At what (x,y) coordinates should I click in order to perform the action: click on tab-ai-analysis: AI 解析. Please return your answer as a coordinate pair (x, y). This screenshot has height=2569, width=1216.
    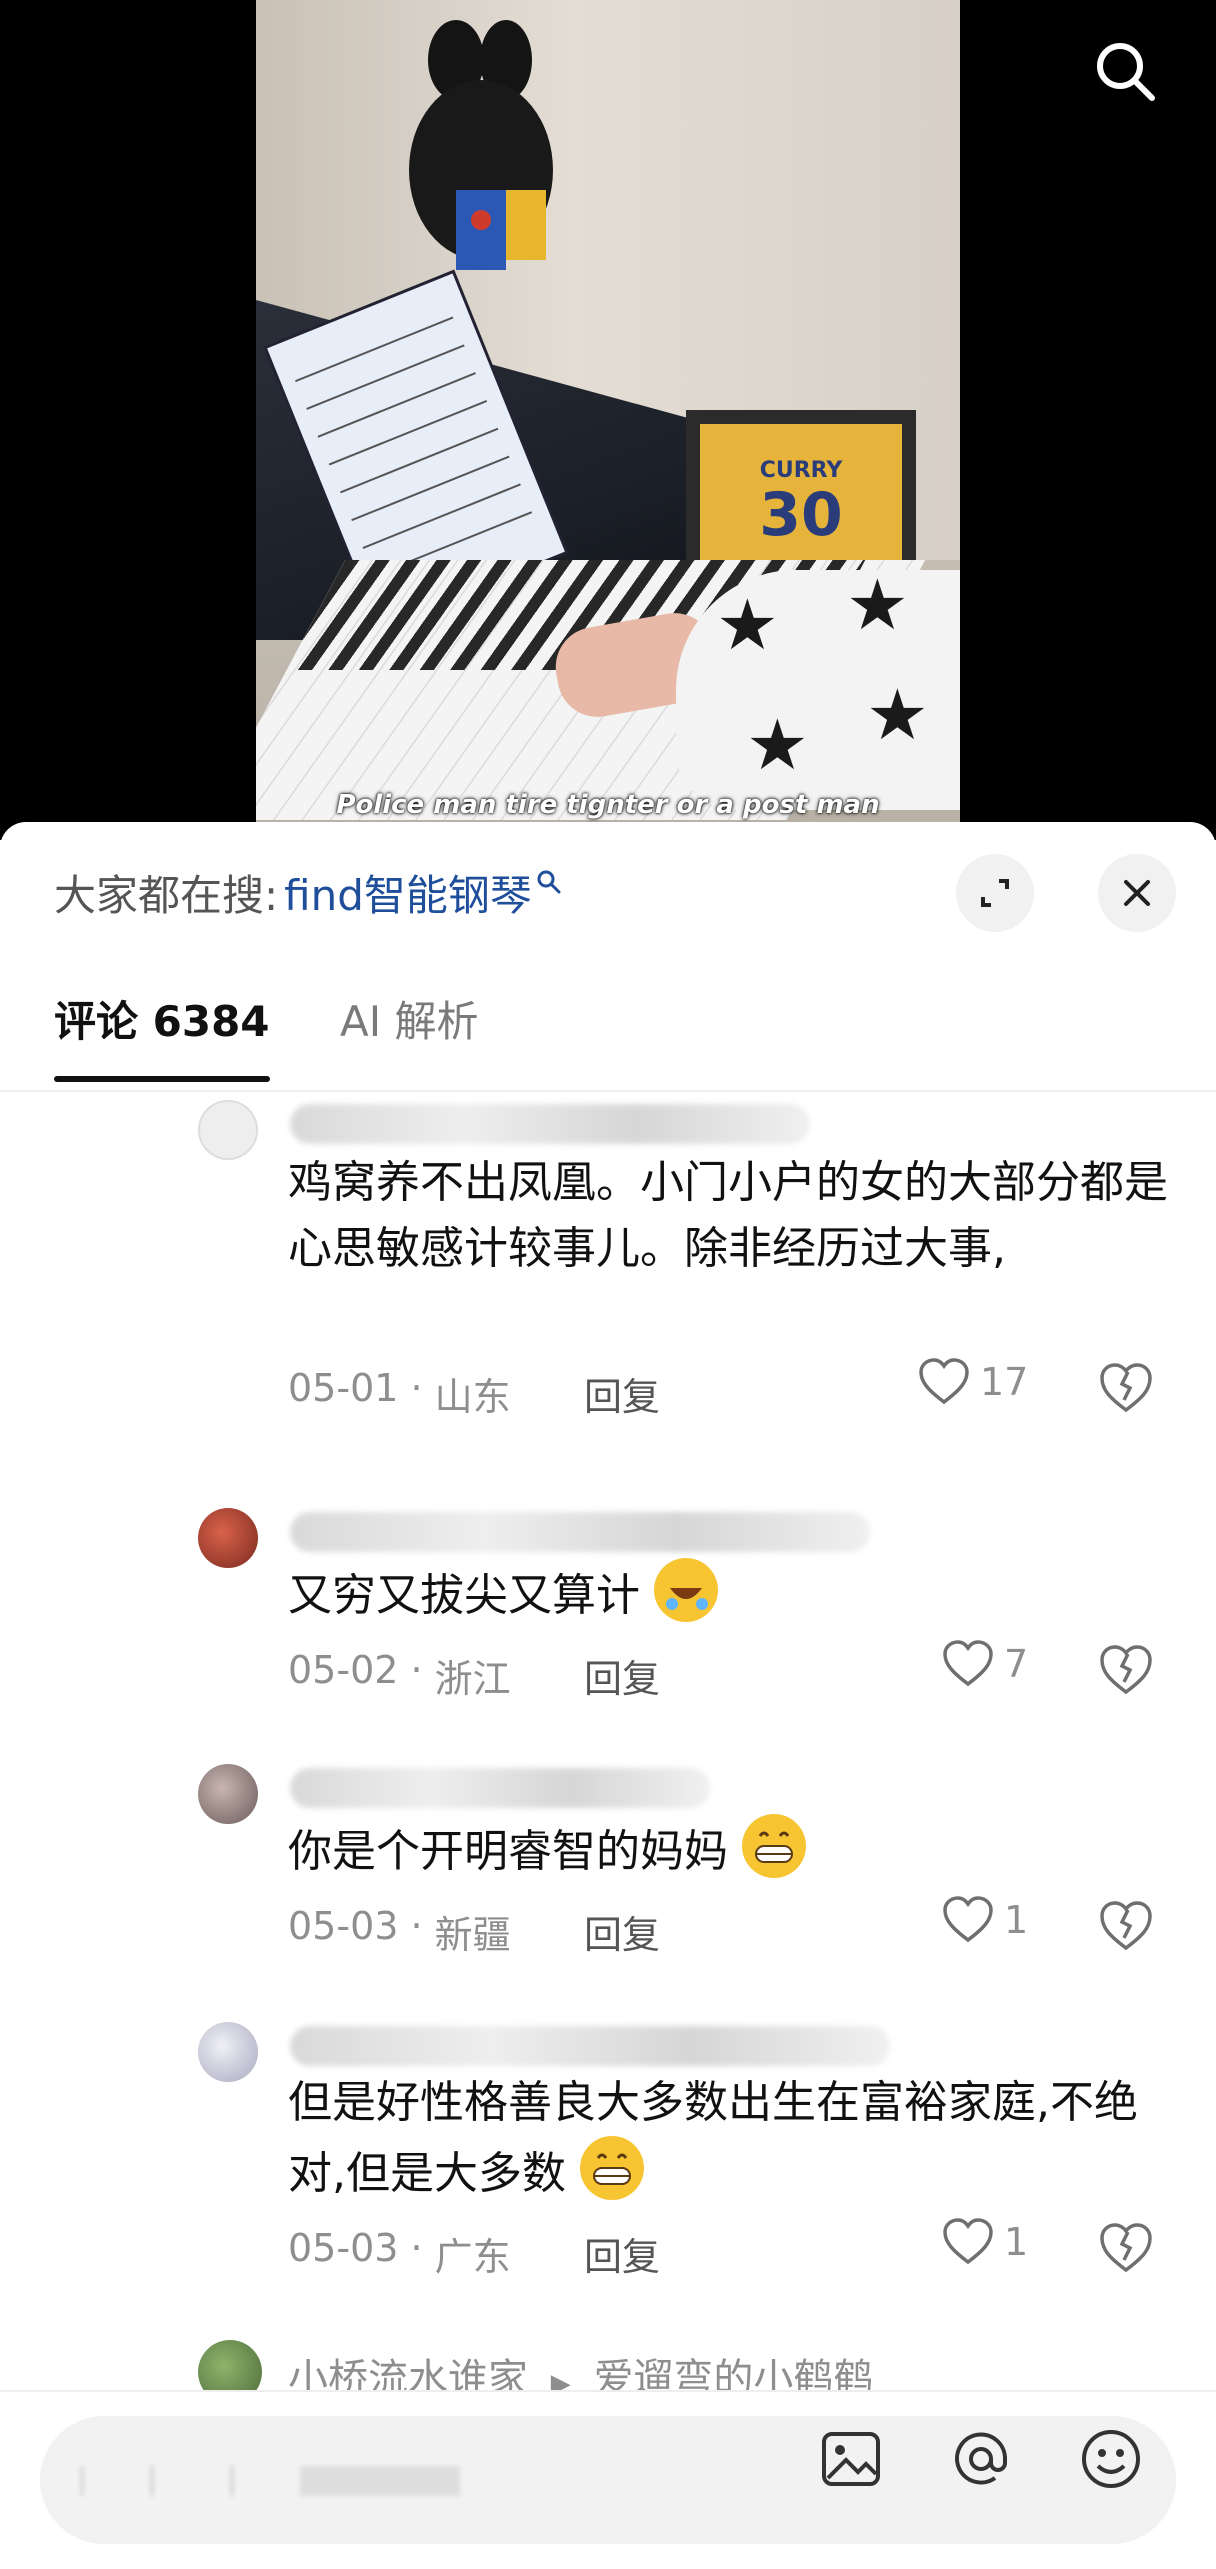
    Looking at the image, I should click on (409, 1037).